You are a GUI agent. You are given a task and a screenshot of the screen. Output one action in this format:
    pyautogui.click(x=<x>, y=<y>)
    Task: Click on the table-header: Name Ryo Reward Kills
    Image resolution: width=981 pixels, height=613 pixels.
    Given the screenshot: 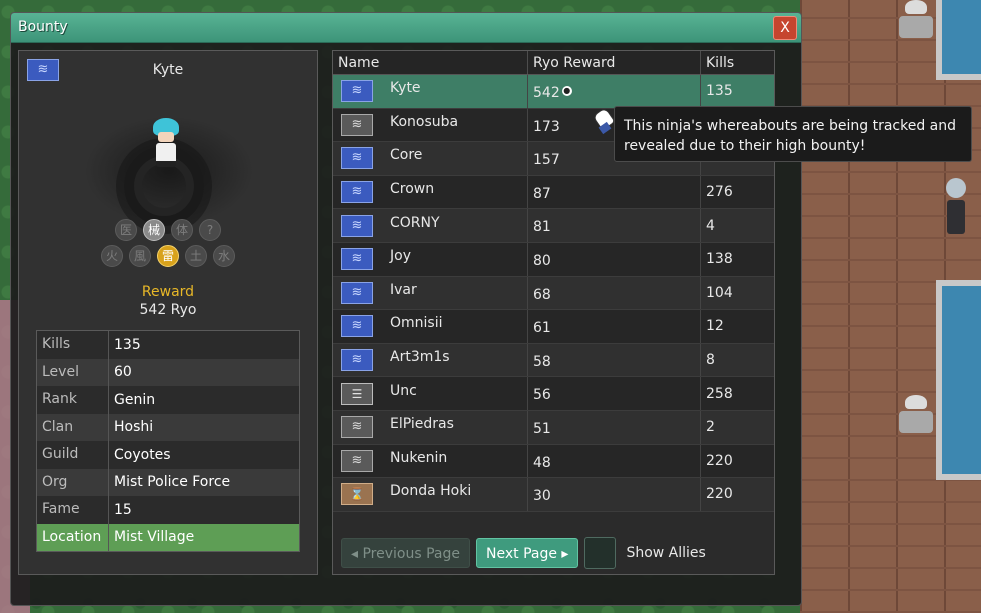 What is the action you would take?
    pyautogui.click(x=553, y=63)
    